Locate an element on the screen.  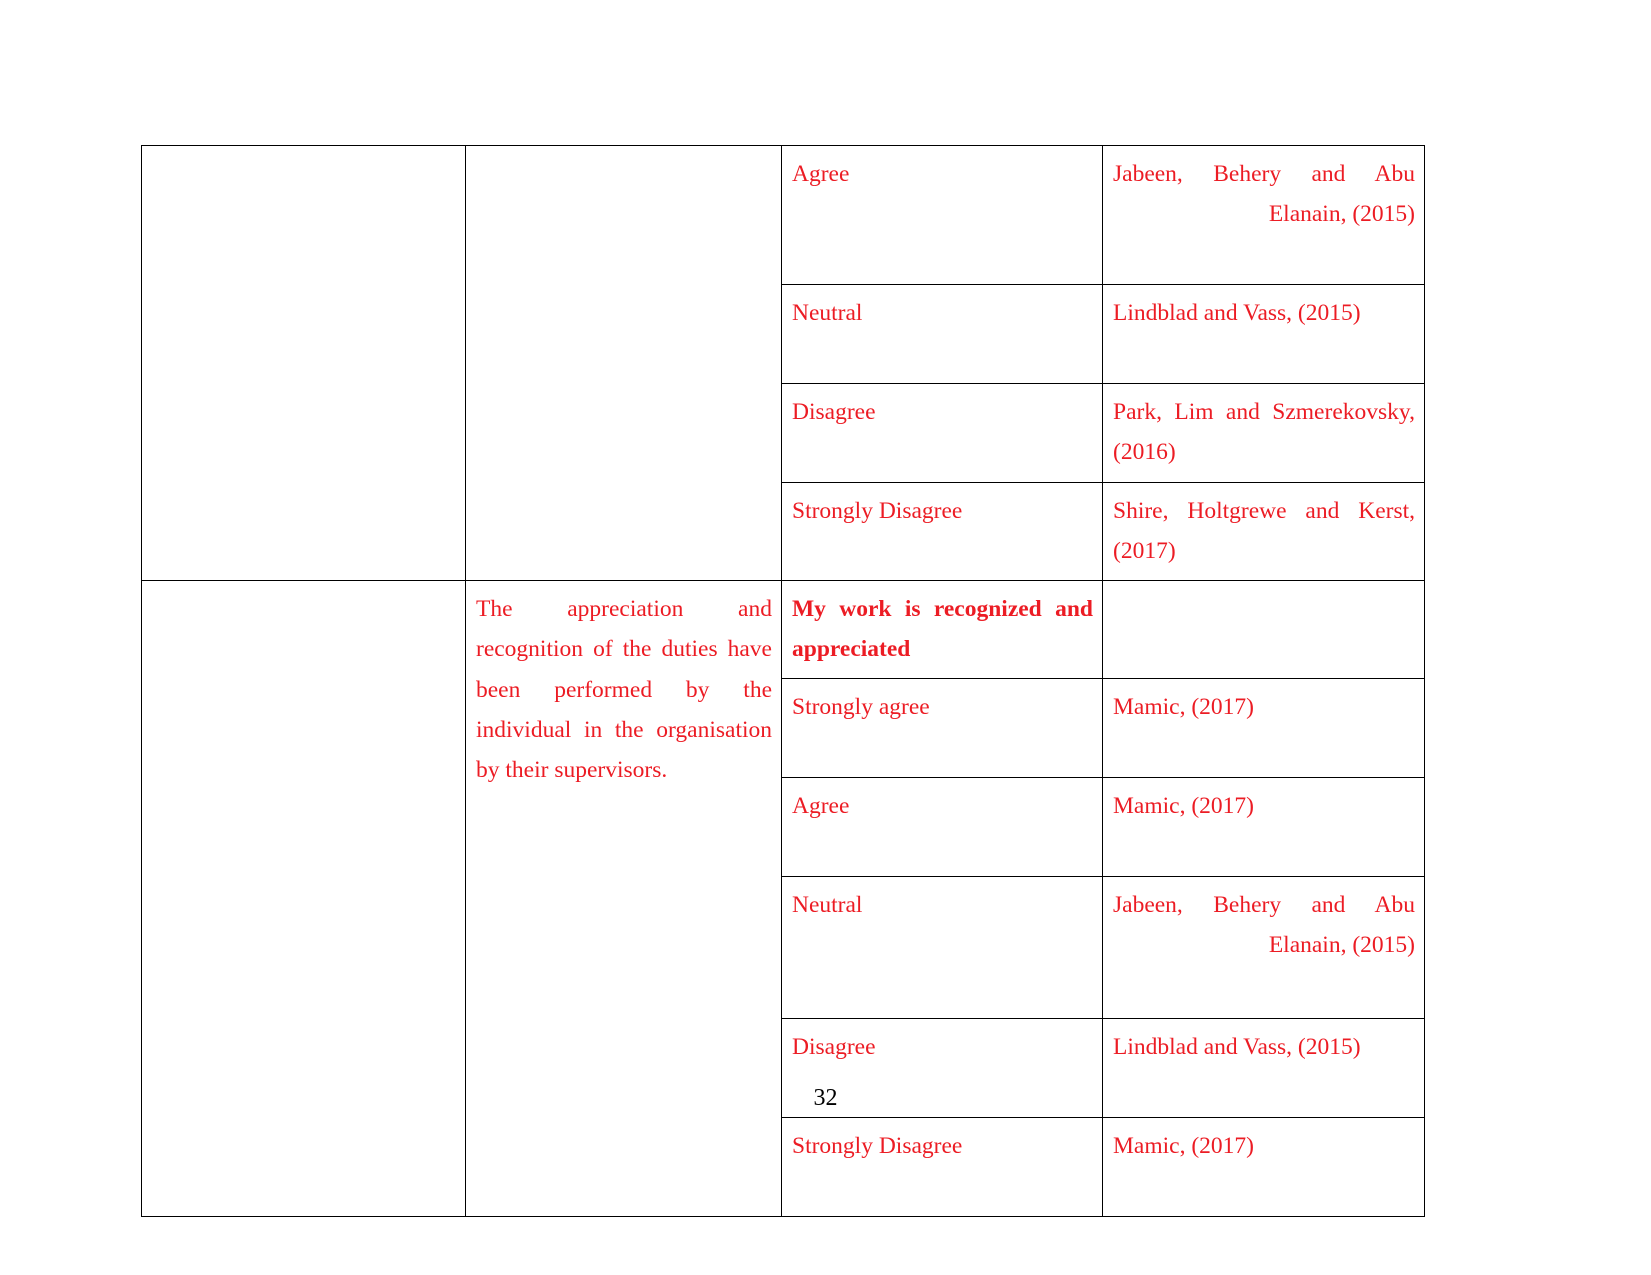
theme-cell-empty-bottom is located at coordinates (303, 898).